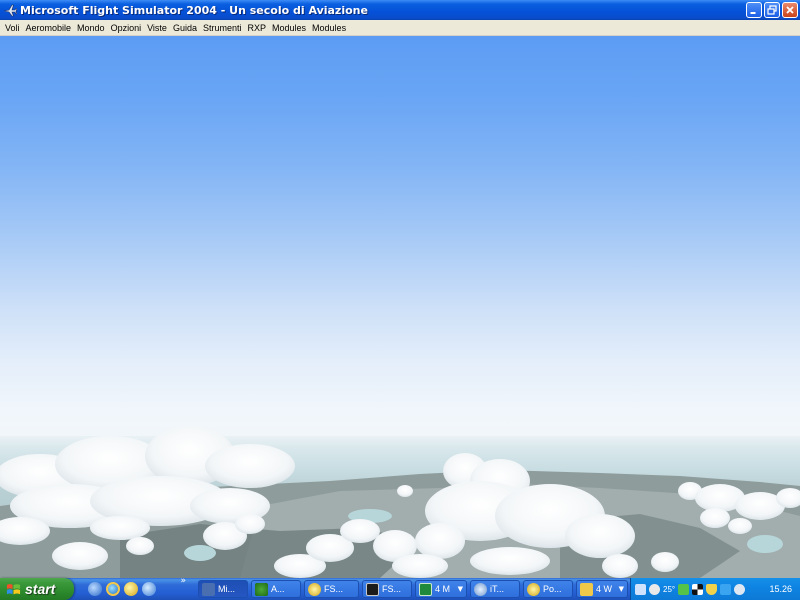  What do you see at coordinates (586, 589) in the screenshot?
I see `folder-icon` at bounding box center [586, 589].